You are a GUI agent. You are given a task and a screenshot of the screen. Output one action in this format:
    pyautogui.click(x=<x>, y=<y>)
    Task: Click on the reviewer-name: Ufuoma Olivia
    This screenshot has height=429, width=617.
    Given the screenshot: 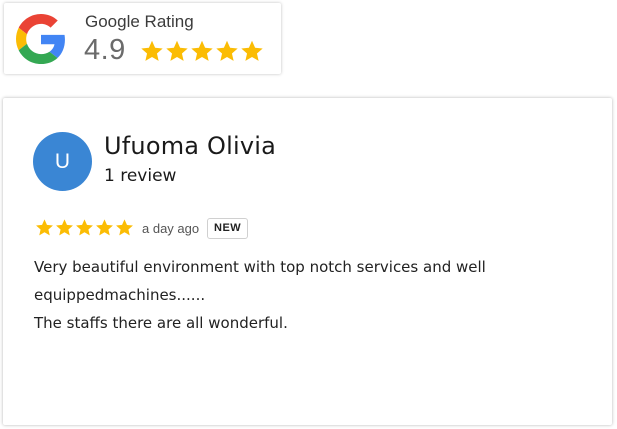 What is the action you would take?
    pyautogui.click(x=190, y=146)
    